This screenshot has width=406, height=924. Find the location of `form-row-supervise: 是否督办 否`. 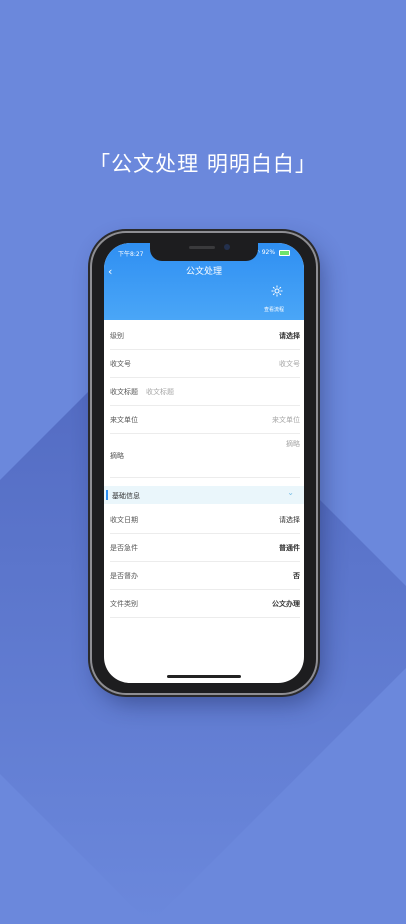

form-row-supervise: 是否督办 否 is located at coordinates (205, 575).